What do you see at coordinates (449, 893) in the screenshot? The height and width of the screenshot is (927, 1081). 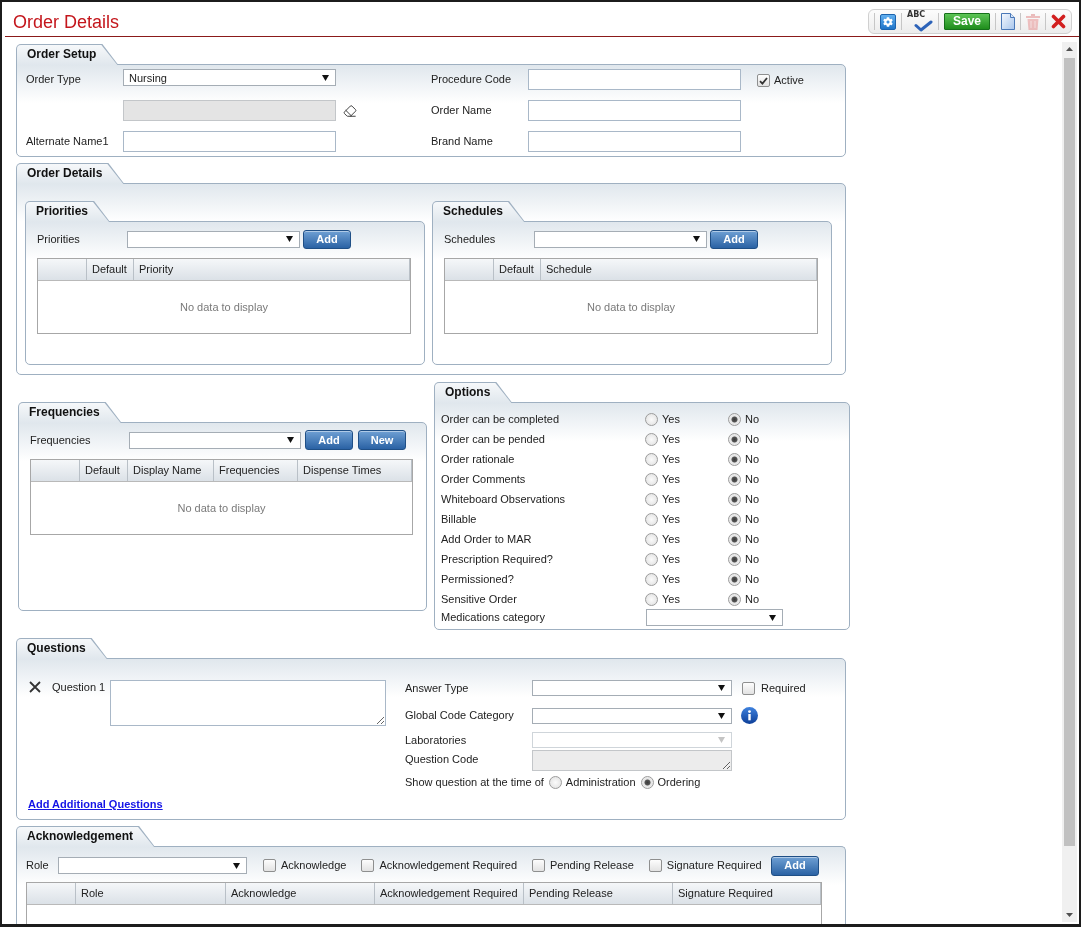 I see `column-header: Acknowledgement Required` at bounding box center [449, 893].